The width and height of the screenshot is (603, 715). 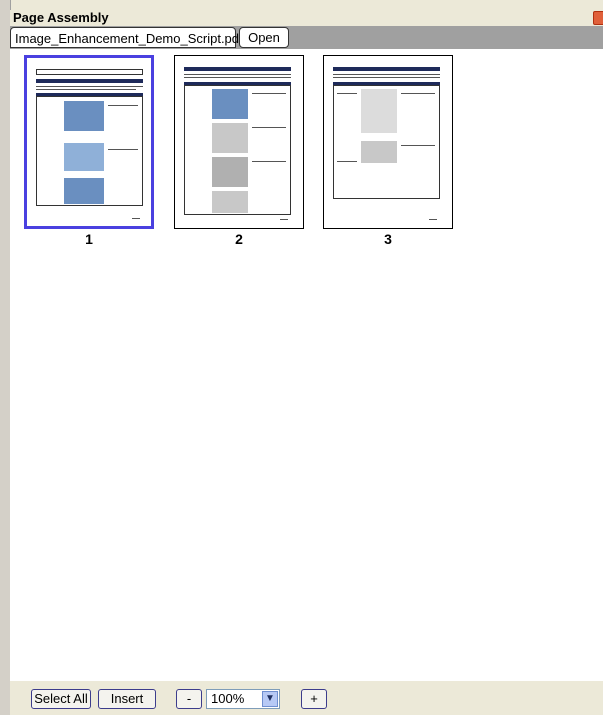 I want to click on tab-document-label: Image_Enhancement_Demo_Script.pdf, so click(x=129, y=38).